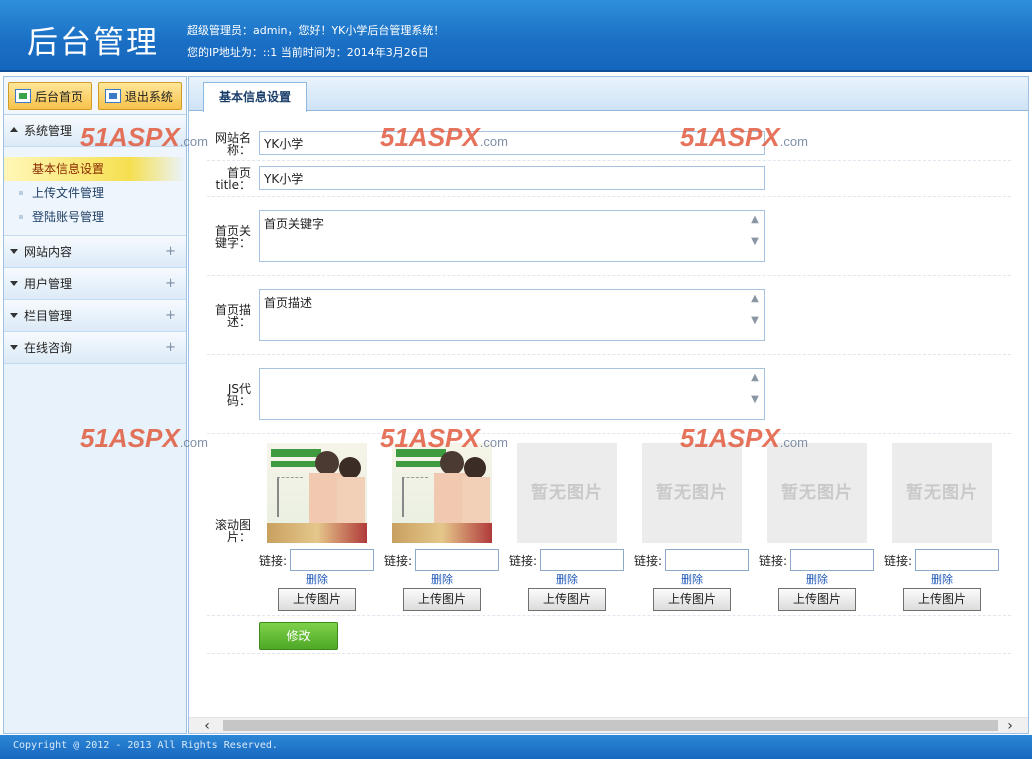 This screenshot has height=759, width=1032. What do you see at coordinates (148, 96) in the screenshot?
I see `logout-button-label: 退出系统` at bounding box center [148, 96].